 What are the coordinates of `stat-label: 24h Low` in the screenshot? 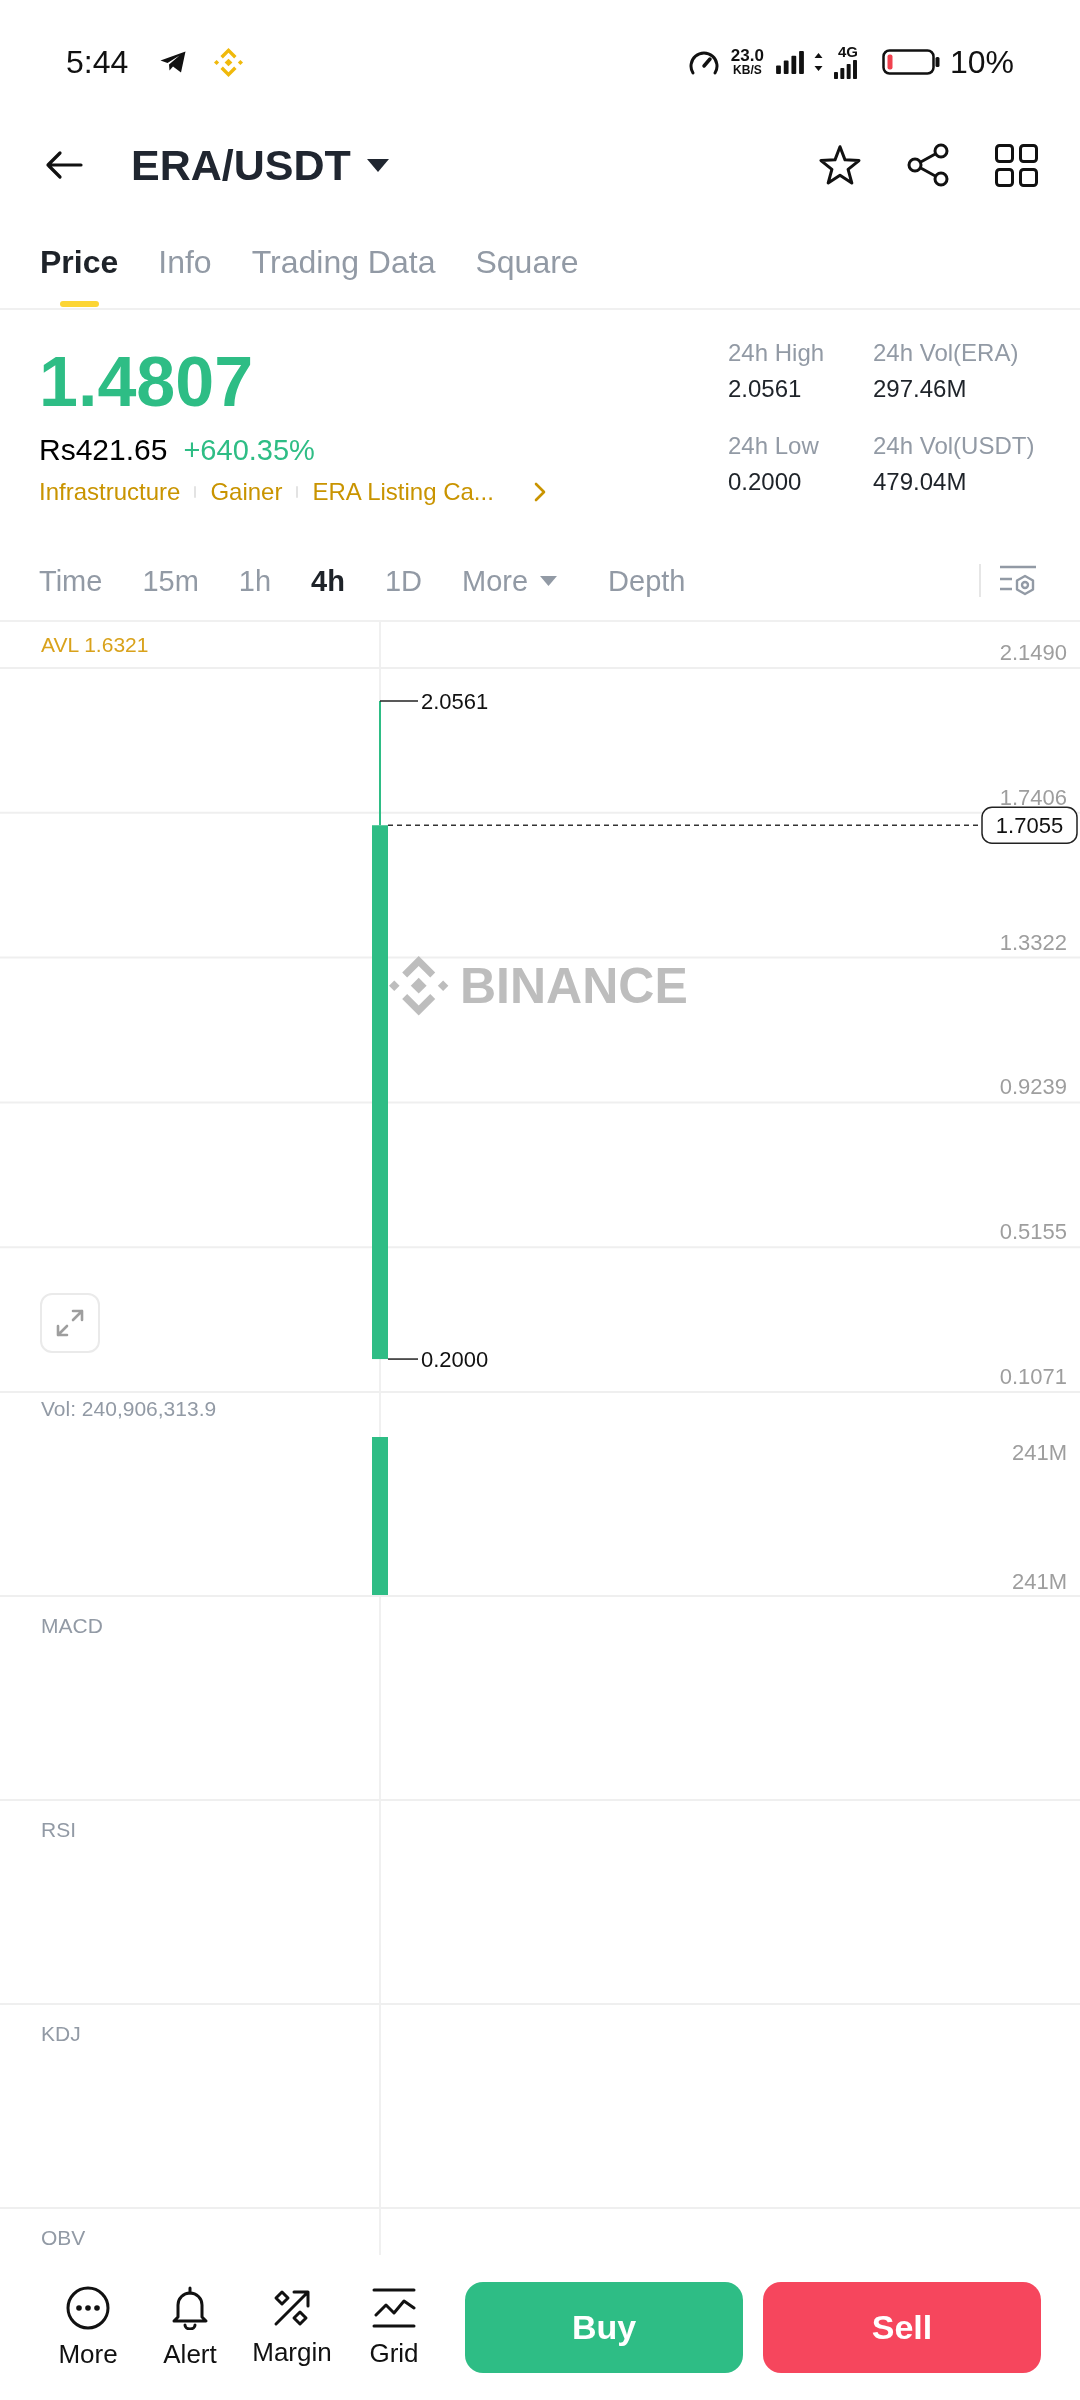 It's located at (773, 446).